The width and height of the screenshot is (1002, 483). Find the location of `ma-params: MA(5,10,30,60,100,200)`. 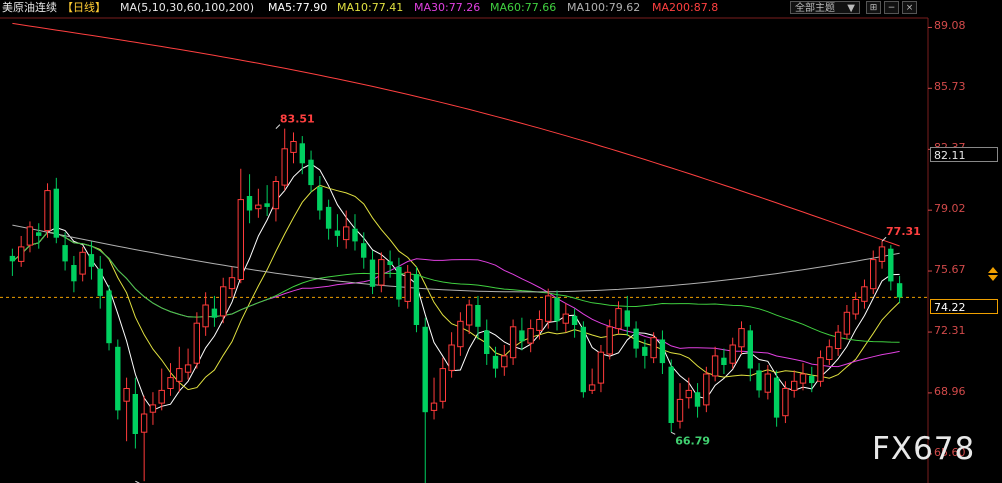

ma-params: MA(5,10,30,60,100,200) is located at coordinates (187, 8).